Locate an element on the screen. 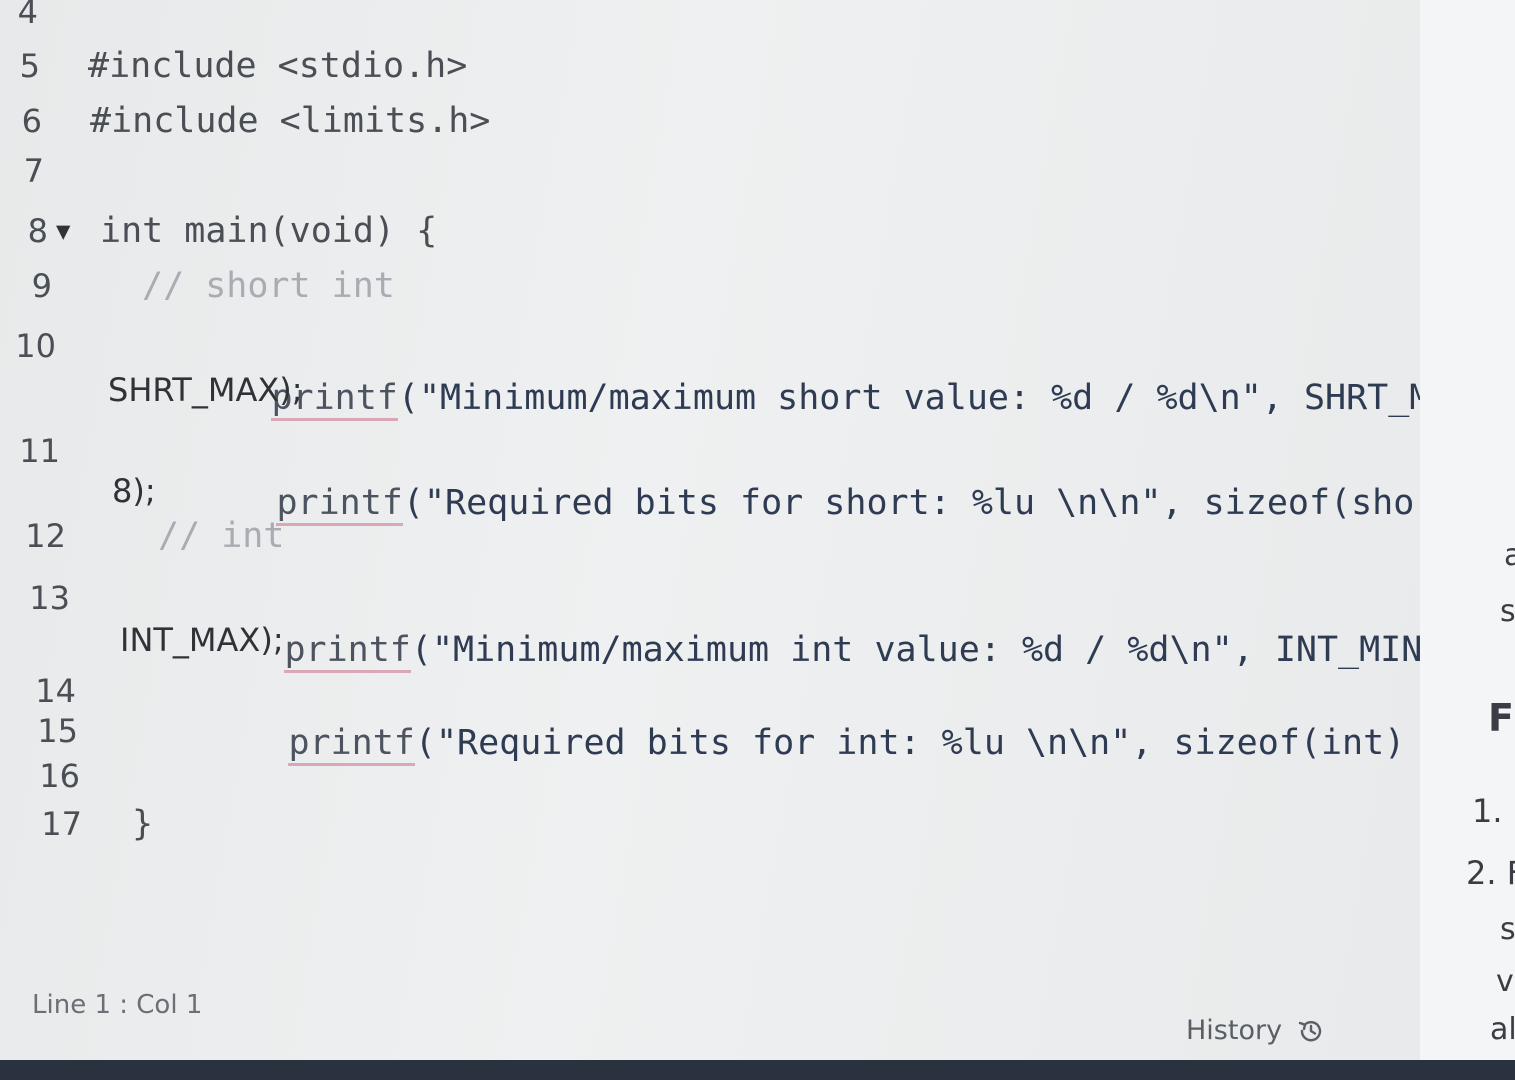  panel-list-item: 2. F is located at coordinates (1490, 873).